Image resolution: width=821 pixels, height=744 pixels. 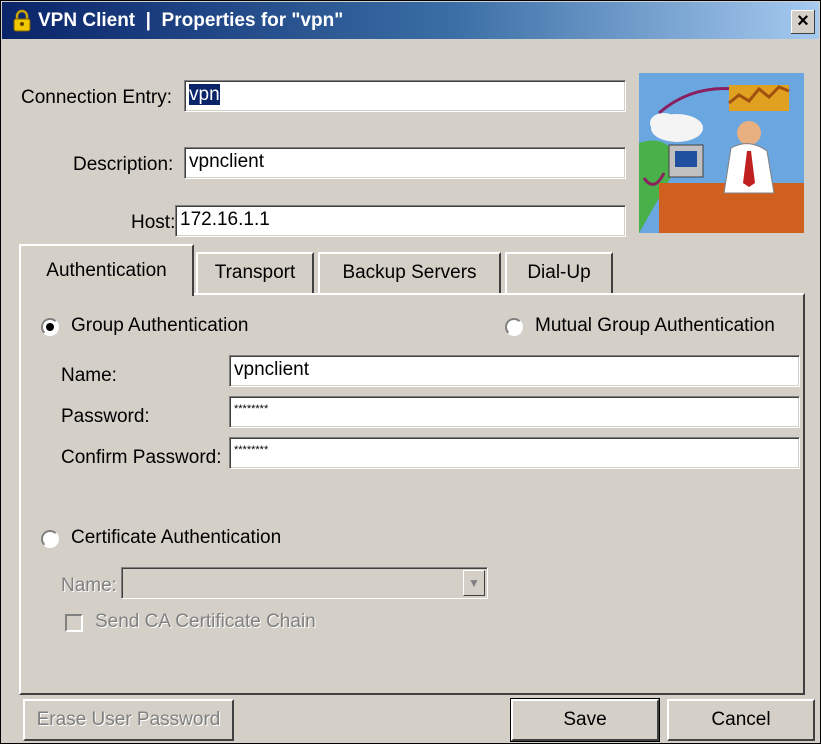 What do you see at coordinates (89, 585) in the screenshot?
I see `certificate-name-label: Name:` at bounding box center [89, 585].